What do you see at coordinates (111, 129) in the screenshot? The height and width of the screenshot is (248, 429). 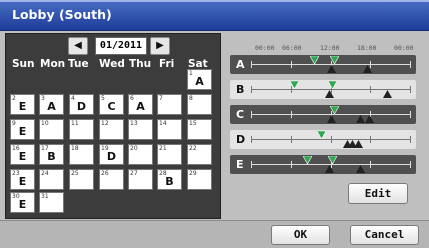 I see `calendar-day: 12` at bounding box center [111, 129].